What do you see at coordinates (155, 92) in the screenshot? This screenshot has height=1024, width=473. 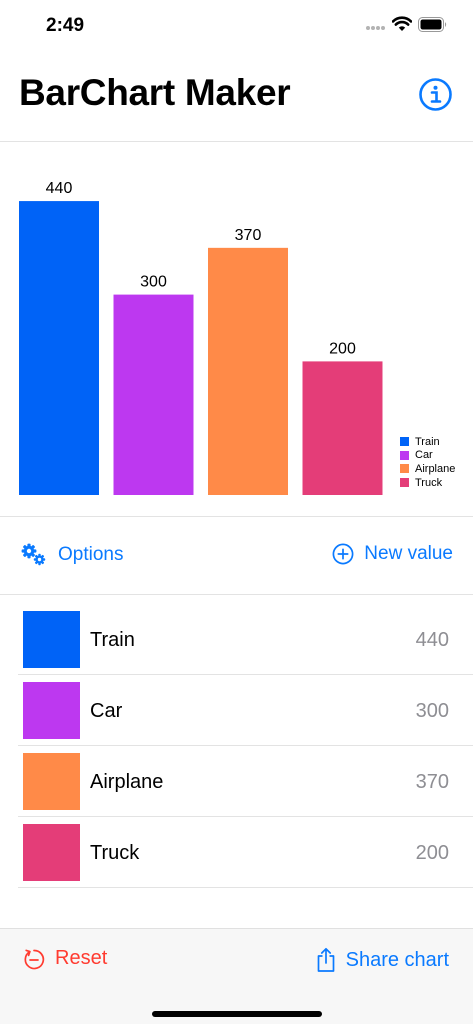 I see `page-title: BarChart Maker` at bounding box center [155, 92].